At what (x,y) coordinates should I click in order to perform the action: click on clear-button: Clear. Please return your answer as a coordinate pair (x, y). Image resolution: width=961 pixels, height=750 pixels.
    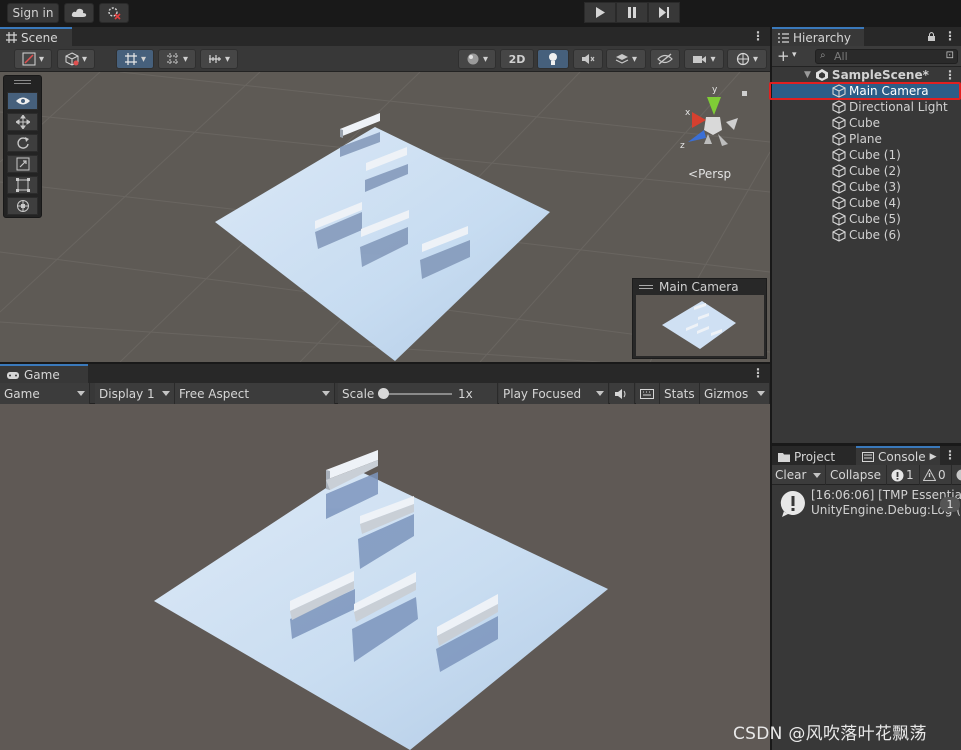
    Looking at the image, I should click on (799, 475).